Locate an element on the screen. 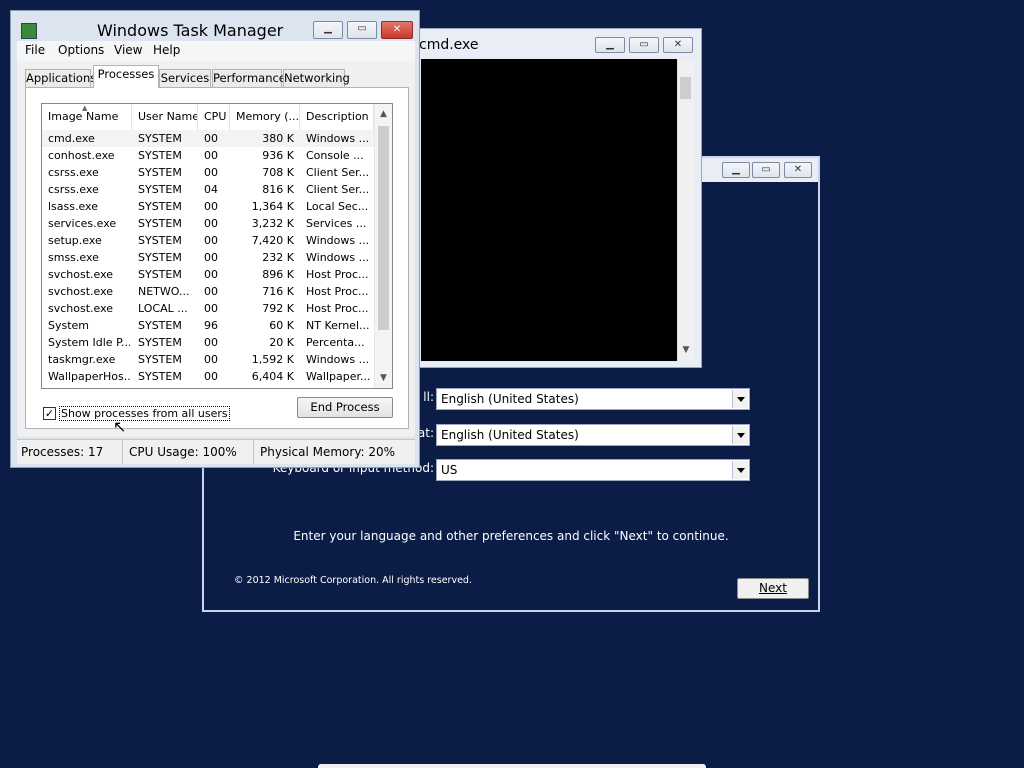  tab-performance: Performance is located at coordinates (249, 78).